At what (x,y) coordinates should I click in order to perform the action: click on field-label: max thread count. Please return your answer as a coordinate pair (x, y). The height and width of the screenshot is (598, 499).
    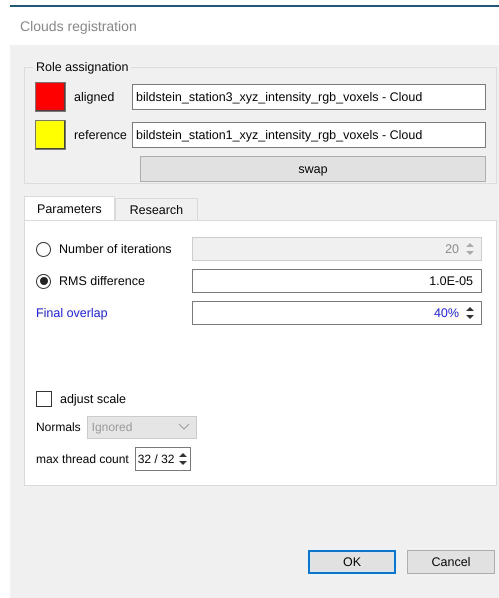
    Looking at the image, I should click on (82, 459).